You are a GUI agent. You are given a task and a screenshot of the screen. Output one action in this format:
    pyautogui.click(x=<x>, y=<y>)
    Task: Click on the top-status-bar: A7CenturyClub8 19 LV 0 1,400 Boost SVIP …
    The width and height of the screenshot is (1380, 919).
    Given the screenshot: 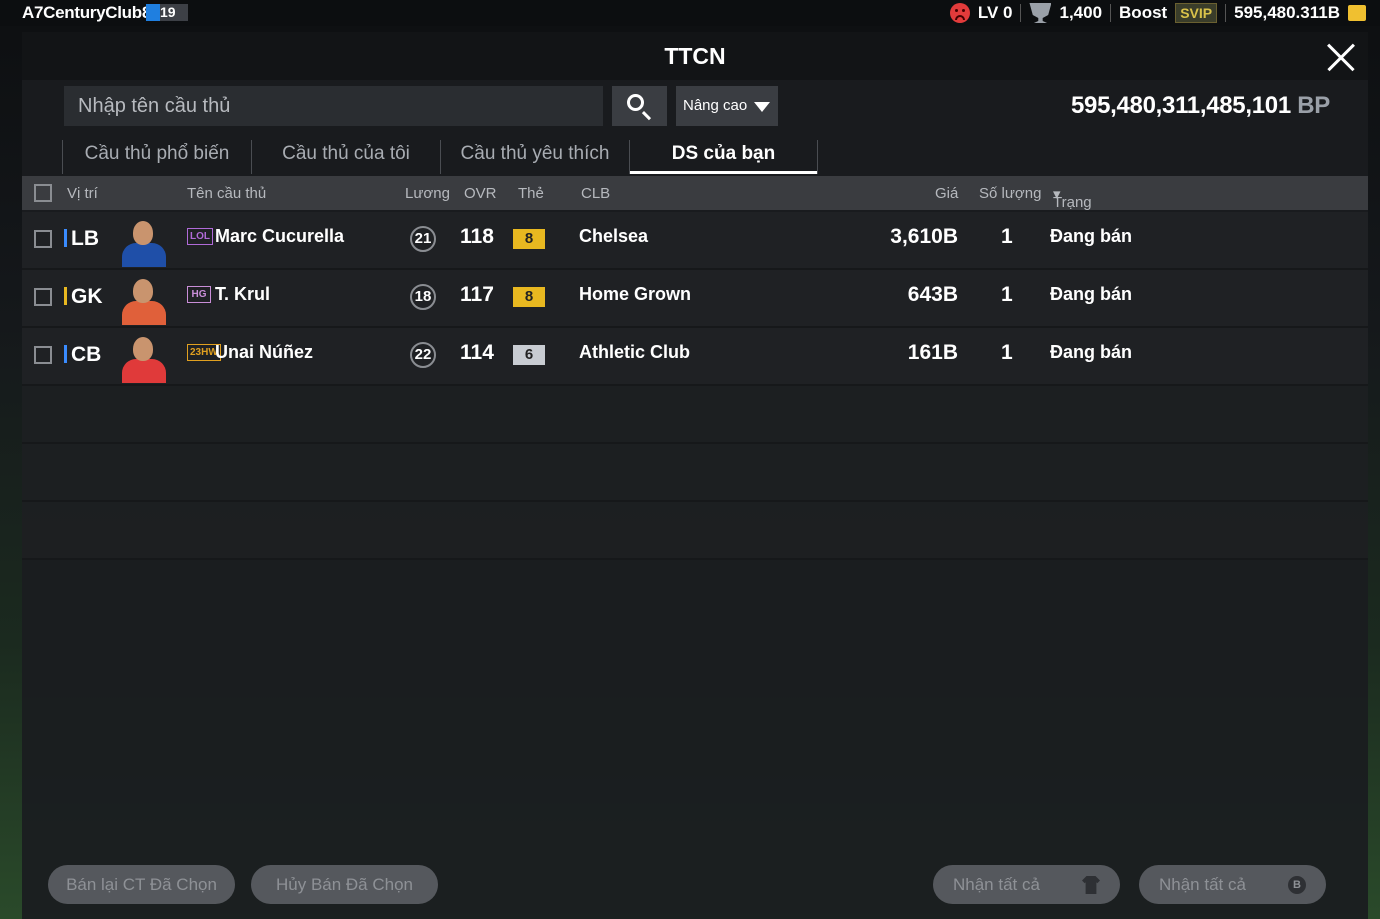 What is the action you would take?
    pyautogui.click(x=690, y=13)
    